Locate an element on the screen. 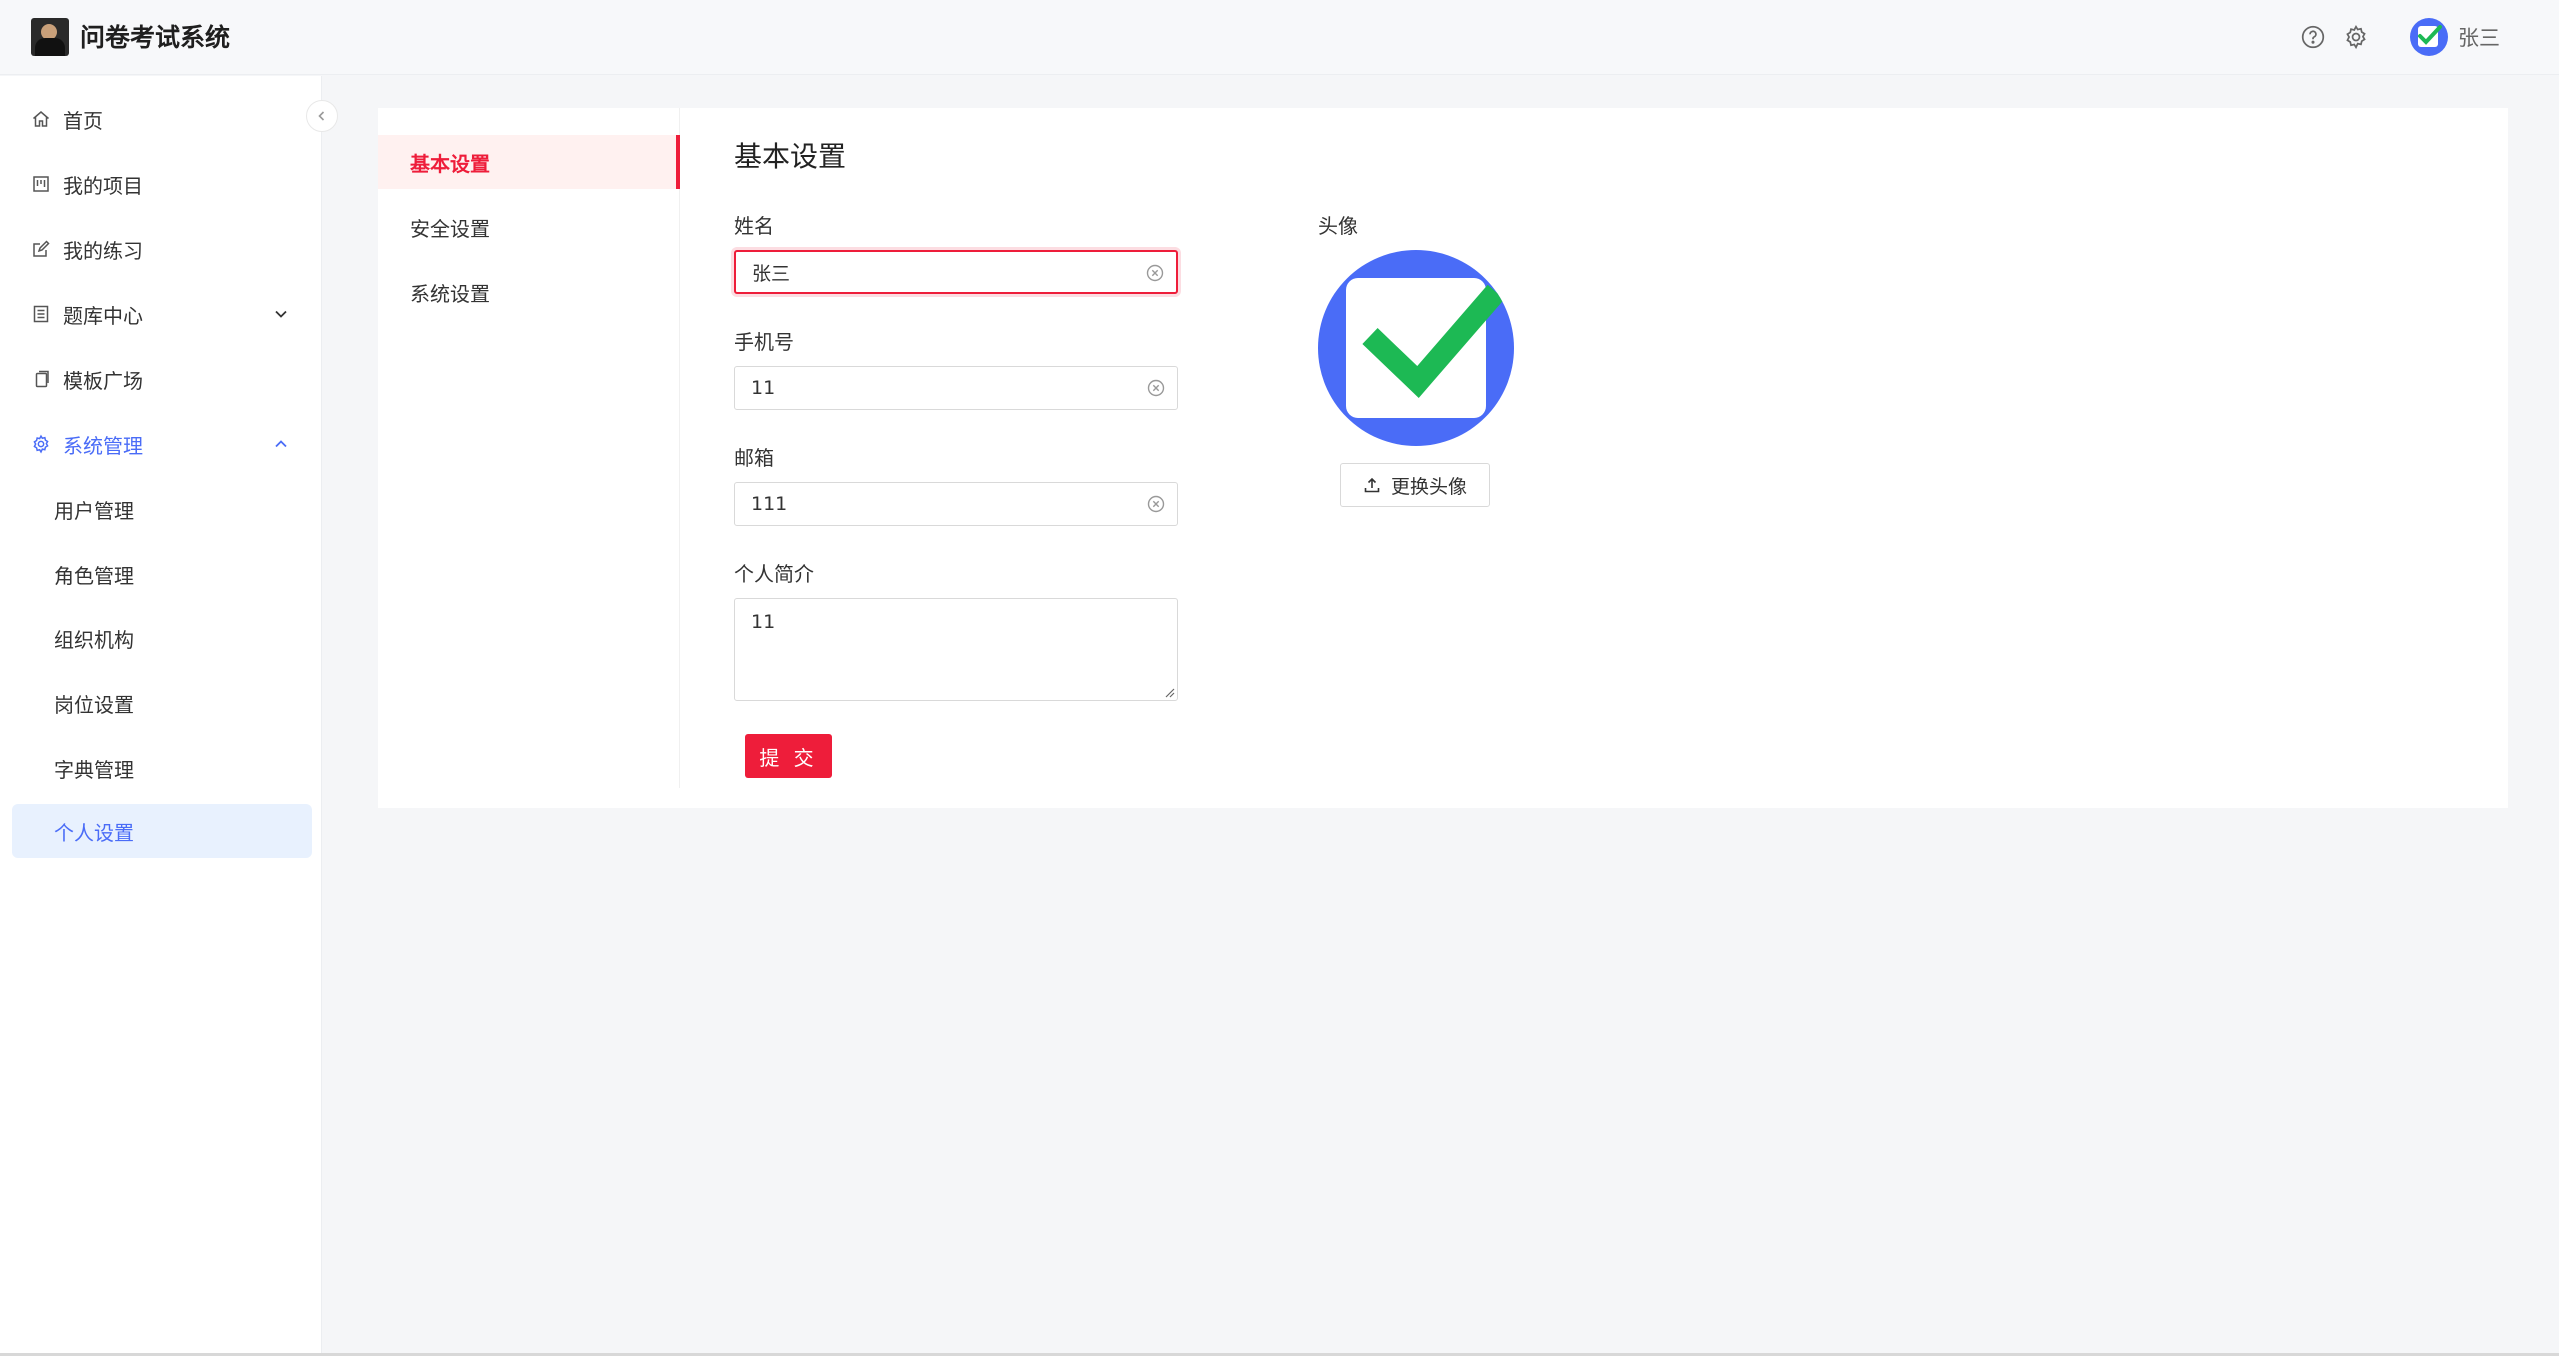 The width and height of the screenshot is (2559, 1356). email-field is located at coordinates (956, 504).